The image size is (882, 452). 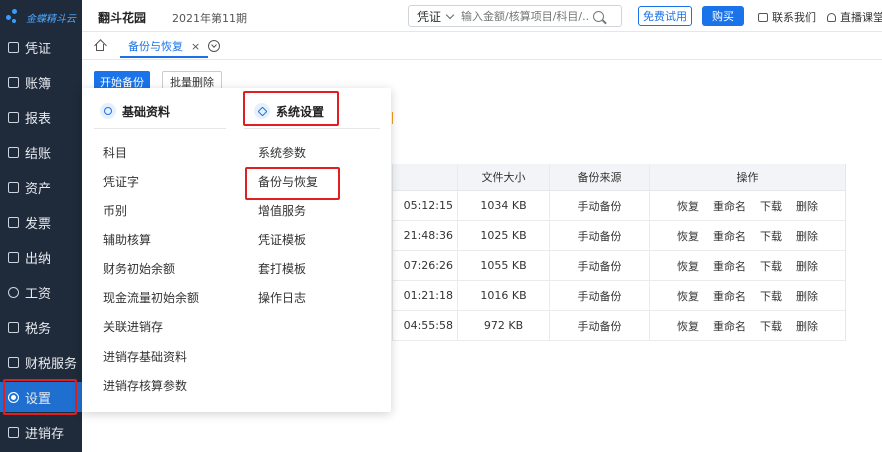 I want to click on basic-data-title: 基础资料, so click(x=146, y=111).